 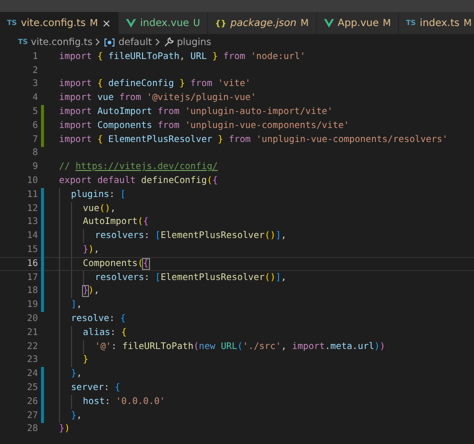 What do you see at coordinates (35, 98) in the screenshot?
I see `line-number: 4` at bounding box center [35, 98].